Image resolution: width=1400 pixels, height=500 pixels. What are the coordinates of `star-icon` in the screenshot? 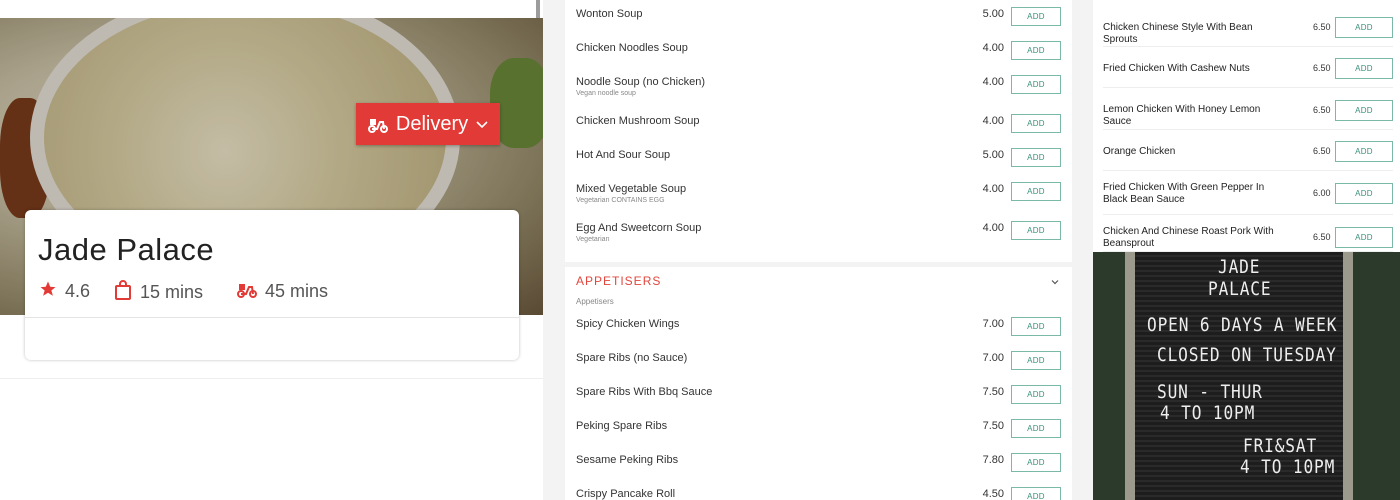 It's located at (48, 291).